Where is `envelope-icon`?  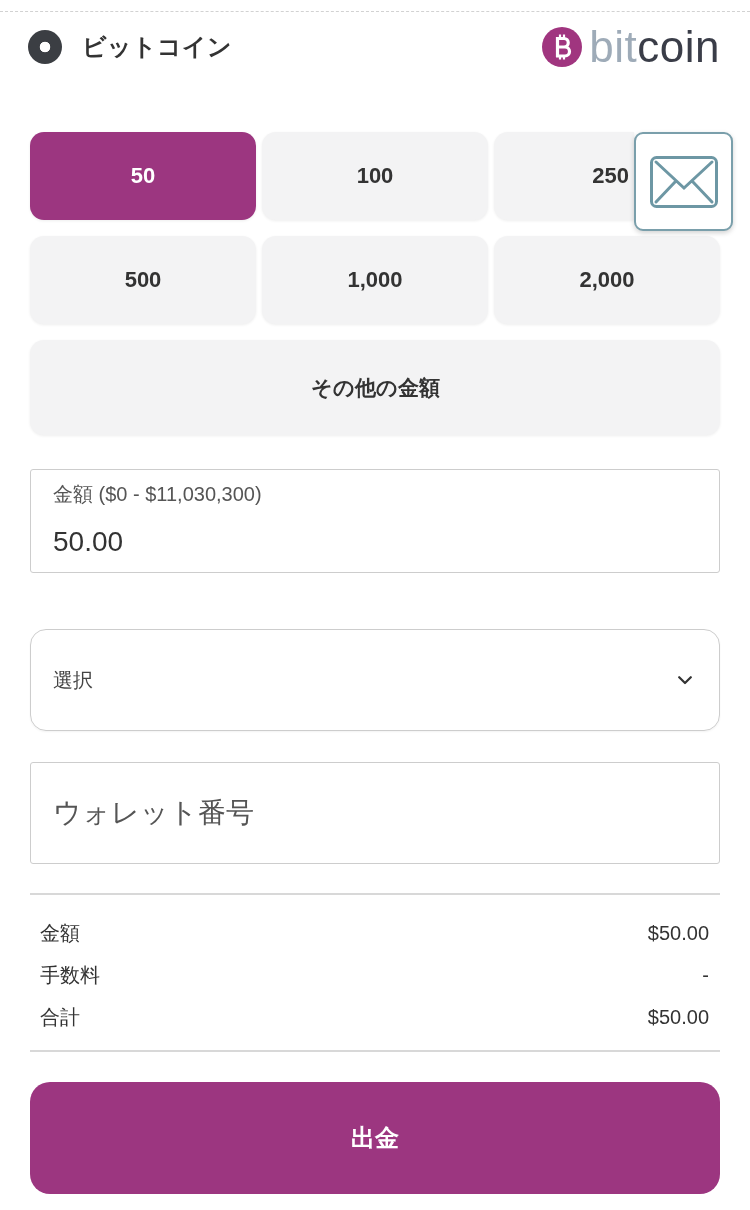 envelope-icon is located at coordinates (683, 181).